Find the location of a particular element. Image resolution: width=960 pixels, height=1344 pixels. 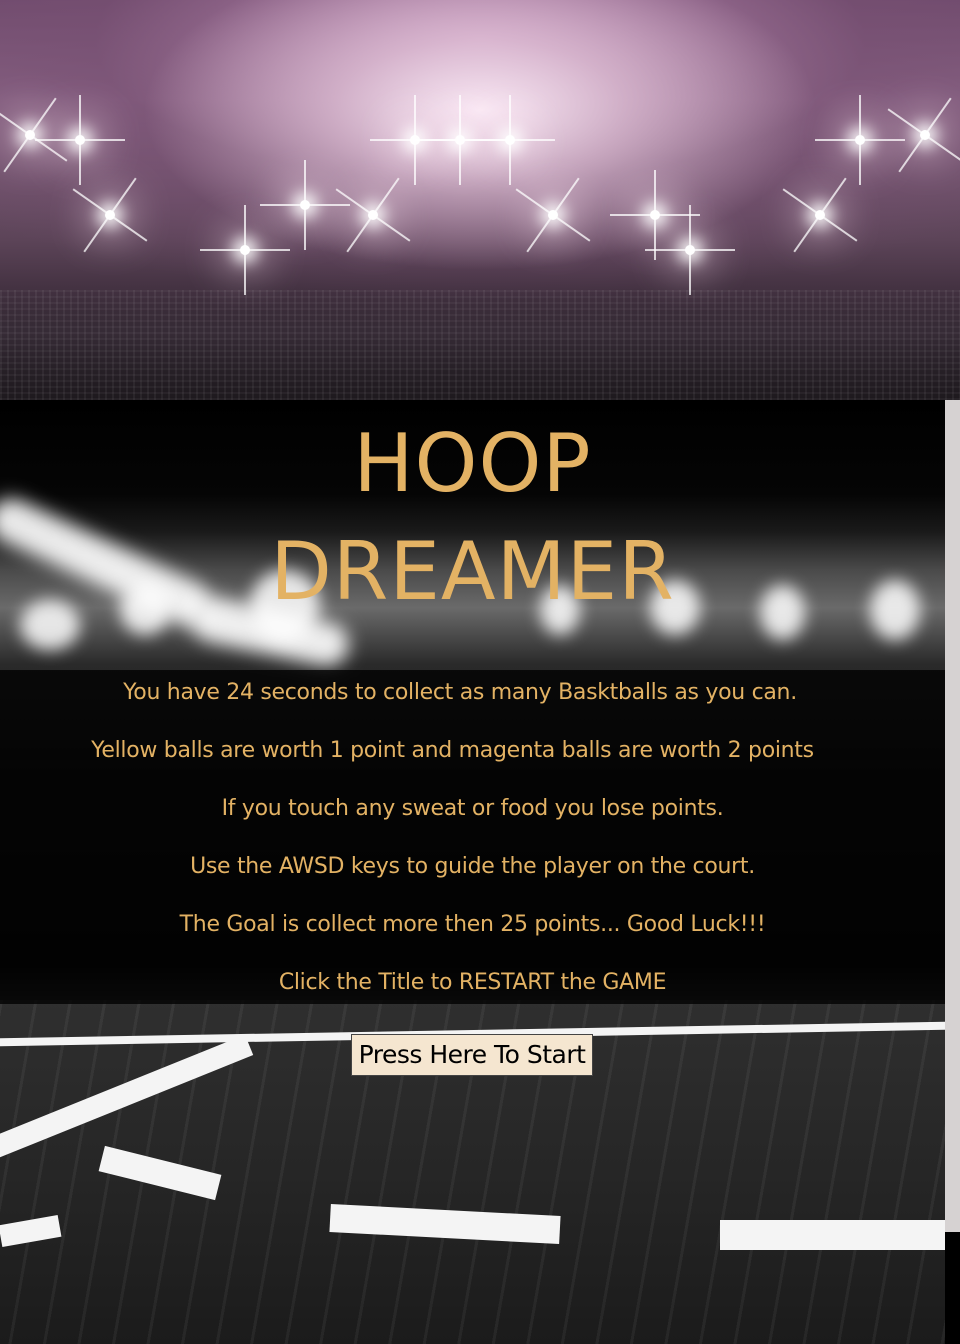

scrollbar is located at coordinates (952, 872).